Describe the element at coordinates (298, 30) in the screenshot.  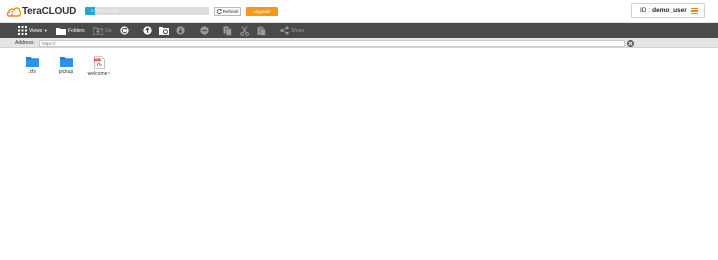
I see `share-label: Share` at that location.